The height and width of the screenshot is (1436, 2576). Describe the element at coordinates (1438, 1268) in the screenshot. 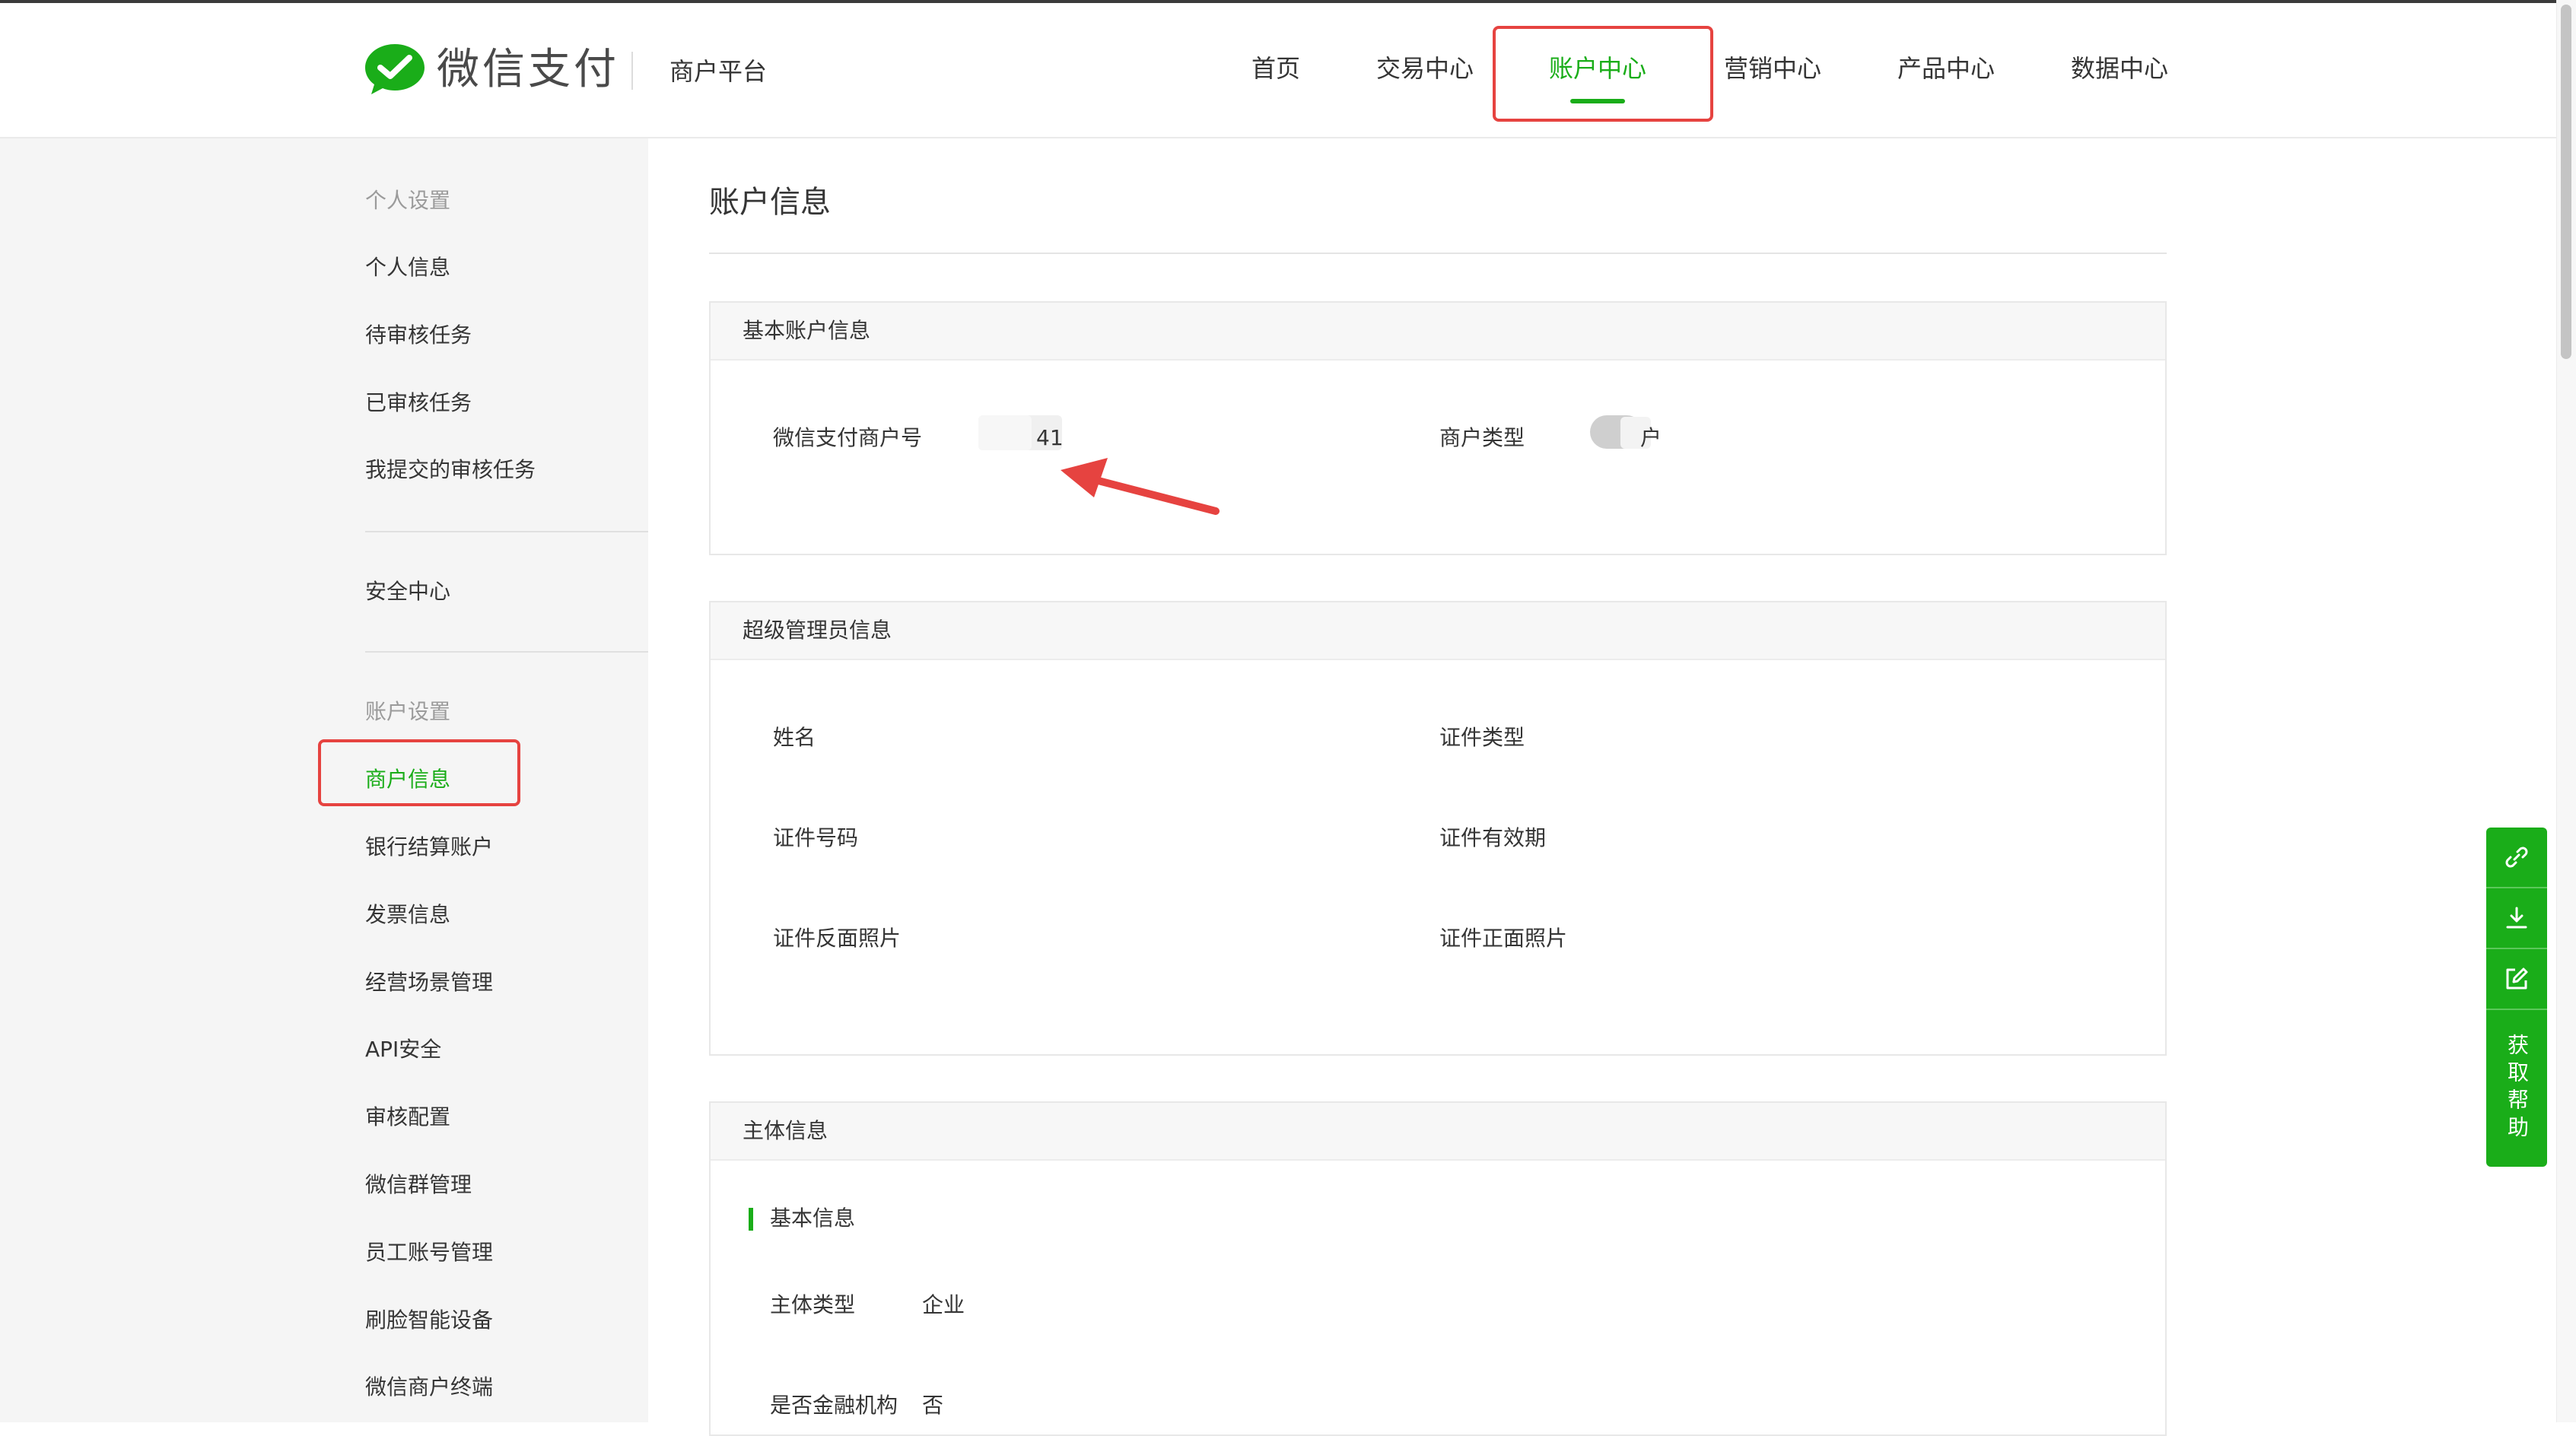

I see `subject-info-panel: 主体信息 基本信息 主体类型 企业 是否金融机构 否` at that location.